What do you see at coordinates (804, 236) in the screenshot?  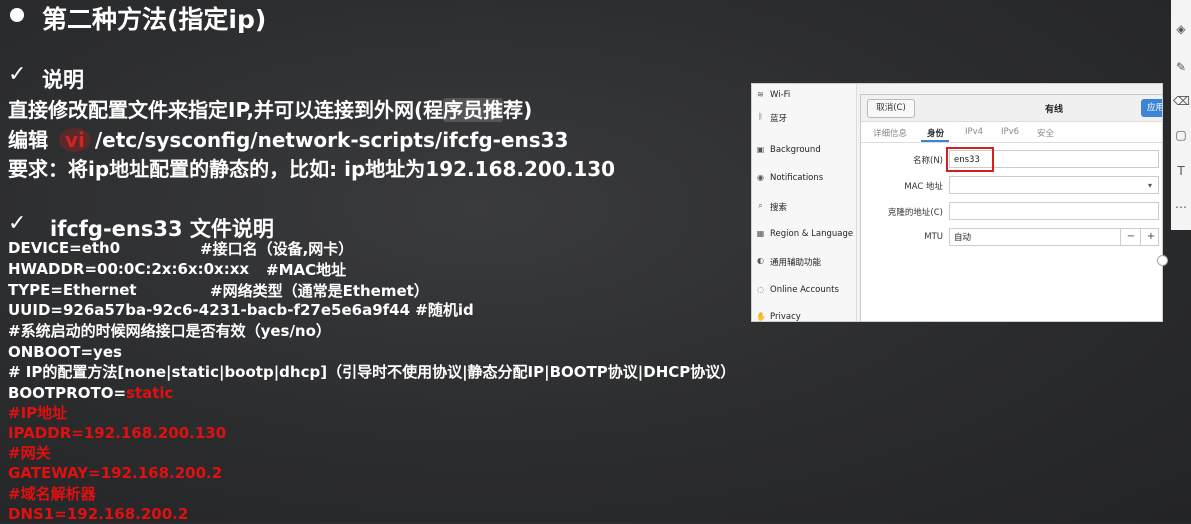 I see `sidebar-item-region: ▦ Region & Language` at bounding box center [804, 236].